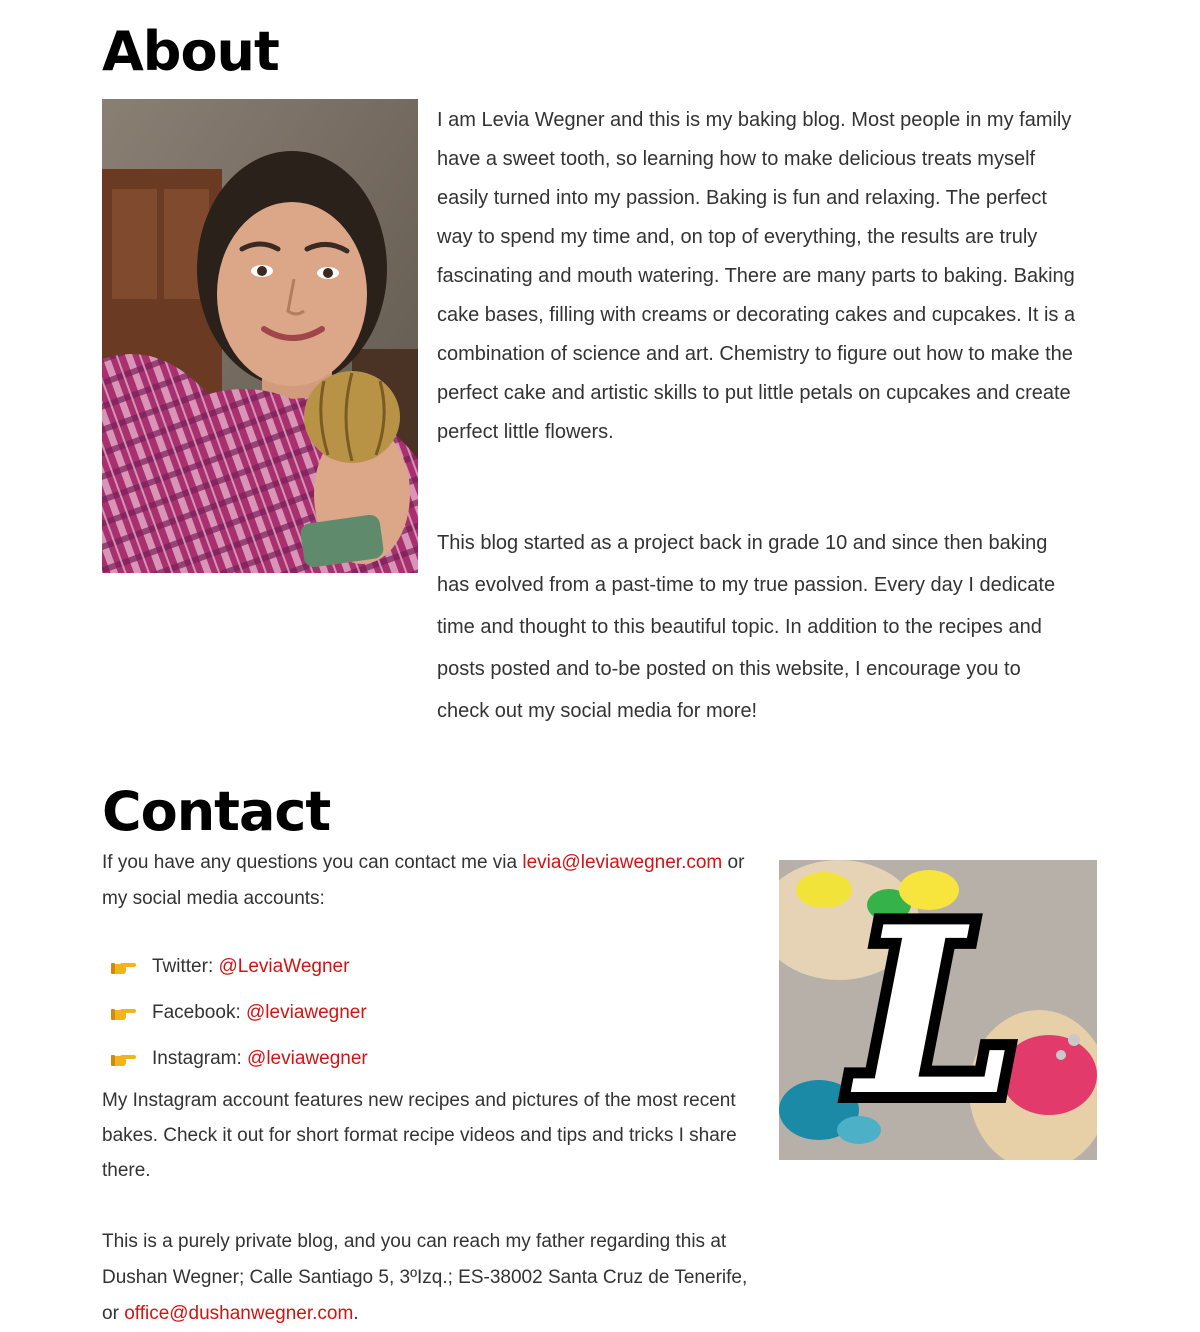 The height and width of the screenshot is (1332, 1200). I want to click on social-label: Twitter:, so click(183, 966).